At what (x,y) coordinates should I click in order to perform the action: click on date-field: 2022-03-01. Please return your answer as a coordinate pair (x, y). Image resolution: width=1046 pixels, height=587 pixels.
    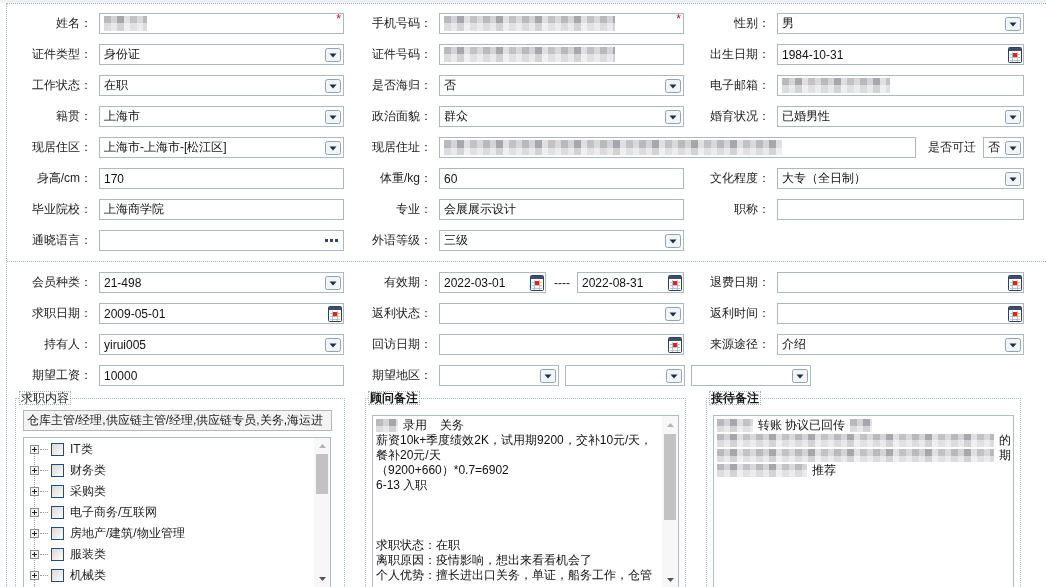
    Looking at the image, I should click on (492, 282).